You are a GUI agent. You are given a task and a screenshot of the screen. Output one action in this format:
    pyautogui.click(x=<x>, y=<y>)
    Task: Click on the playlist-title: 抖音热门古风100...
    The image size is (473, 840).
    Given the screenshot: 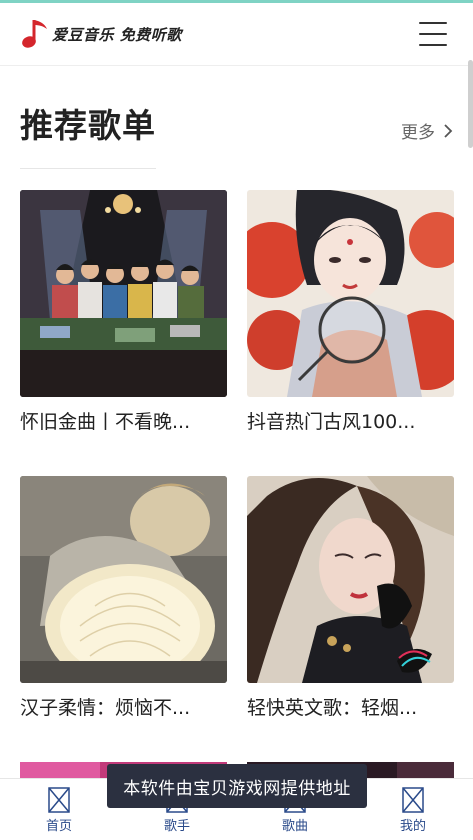 What is the action you would take?
    pyautogui.click(x=350, y=422)
    